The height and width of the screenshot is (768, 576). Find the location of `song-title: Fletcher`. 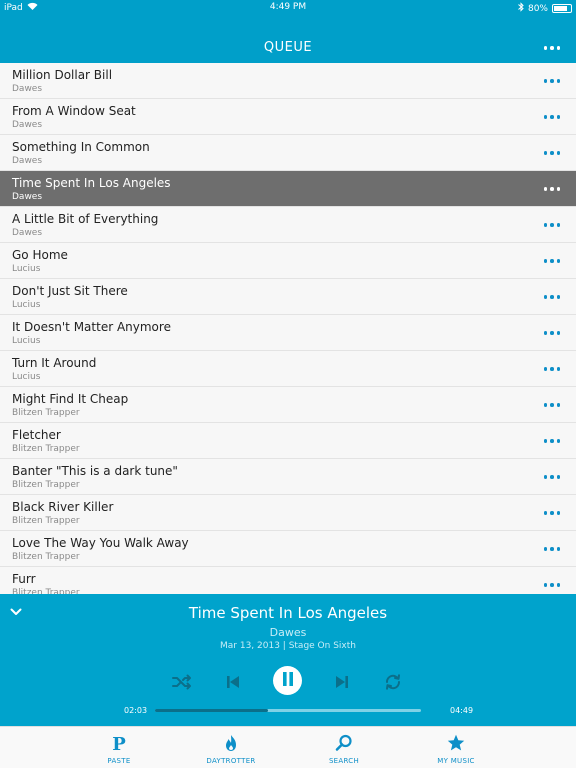

song-title: Fletcher is located at coordinates (36, 435).